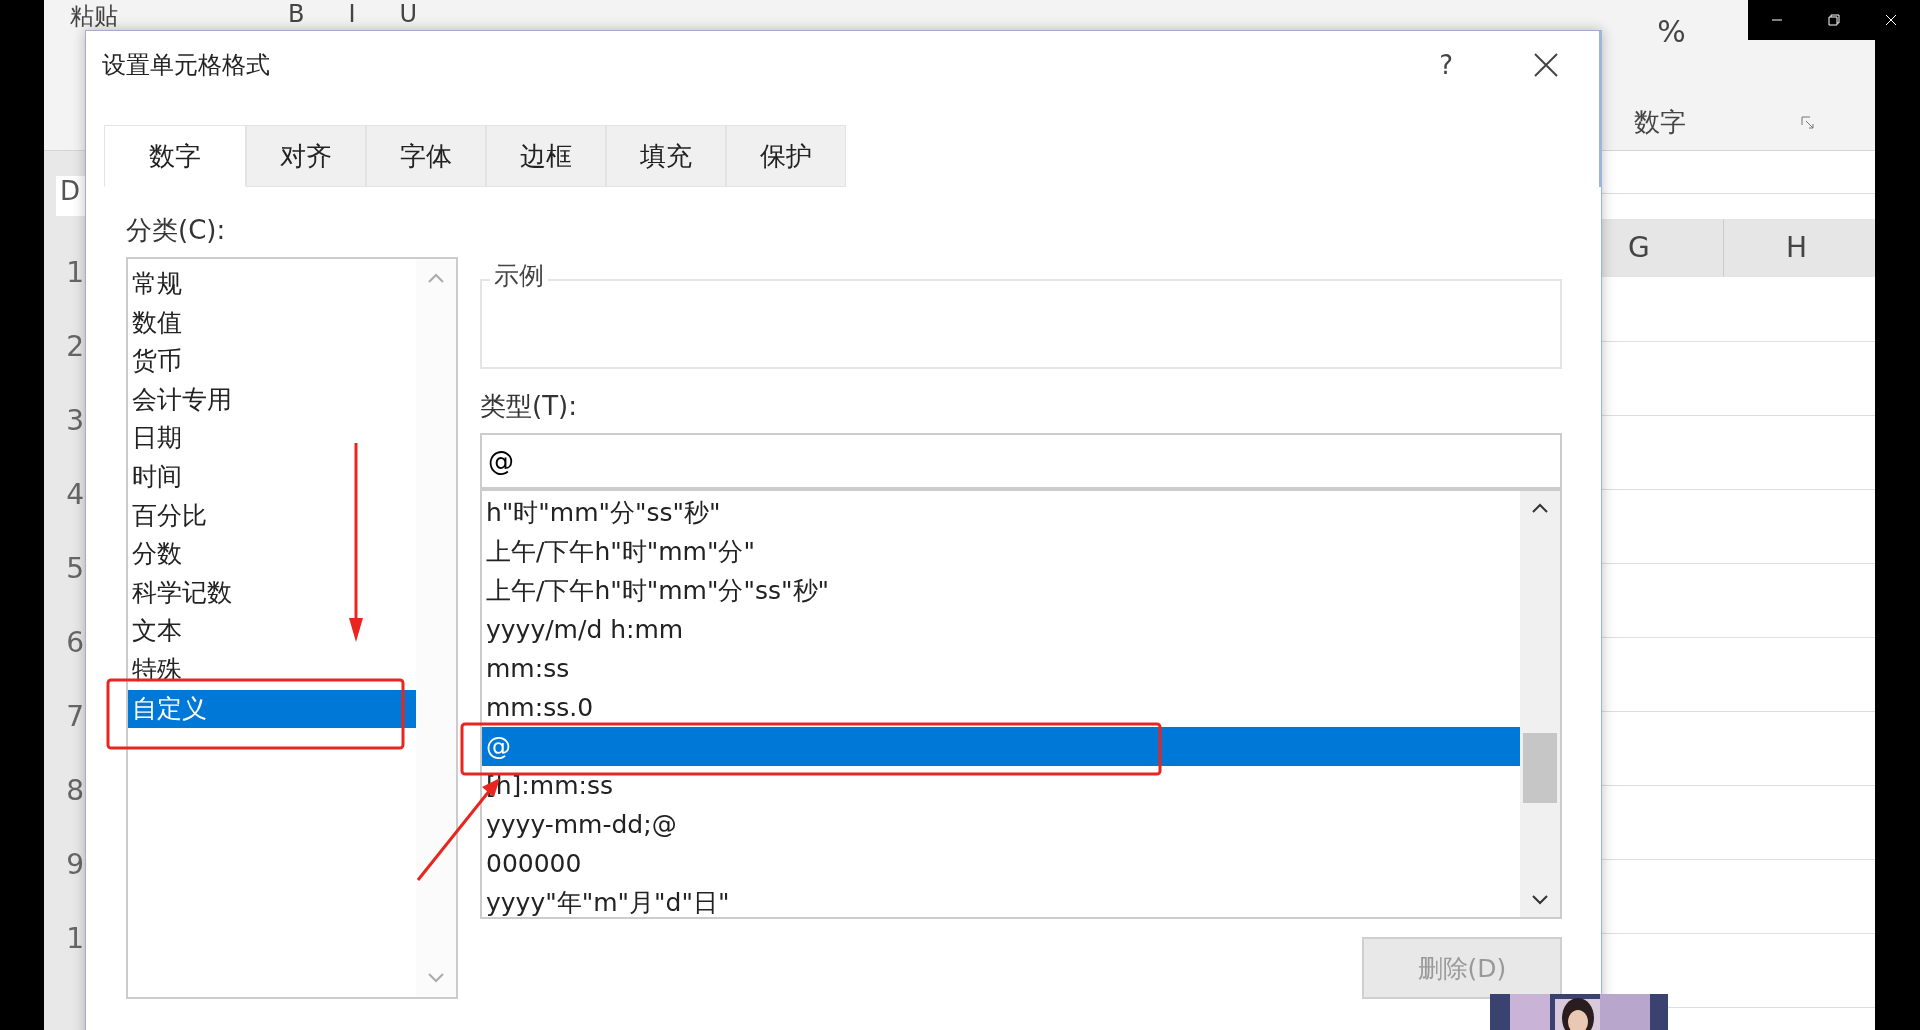 This screenshot has width=1920, height=1030. What do you see at coordinates (1797, 248) in the screenshot?
I see `column-header: H` at bounding box center [1797, 248].